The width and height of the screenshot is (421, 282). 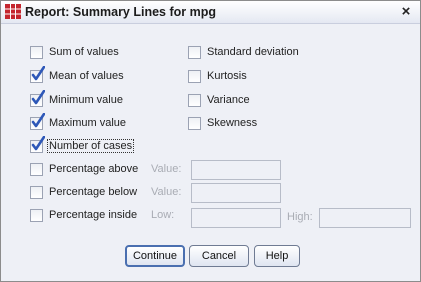 I want to click on option-mean-of-values: Mean of values, so click(x=77, y=74).